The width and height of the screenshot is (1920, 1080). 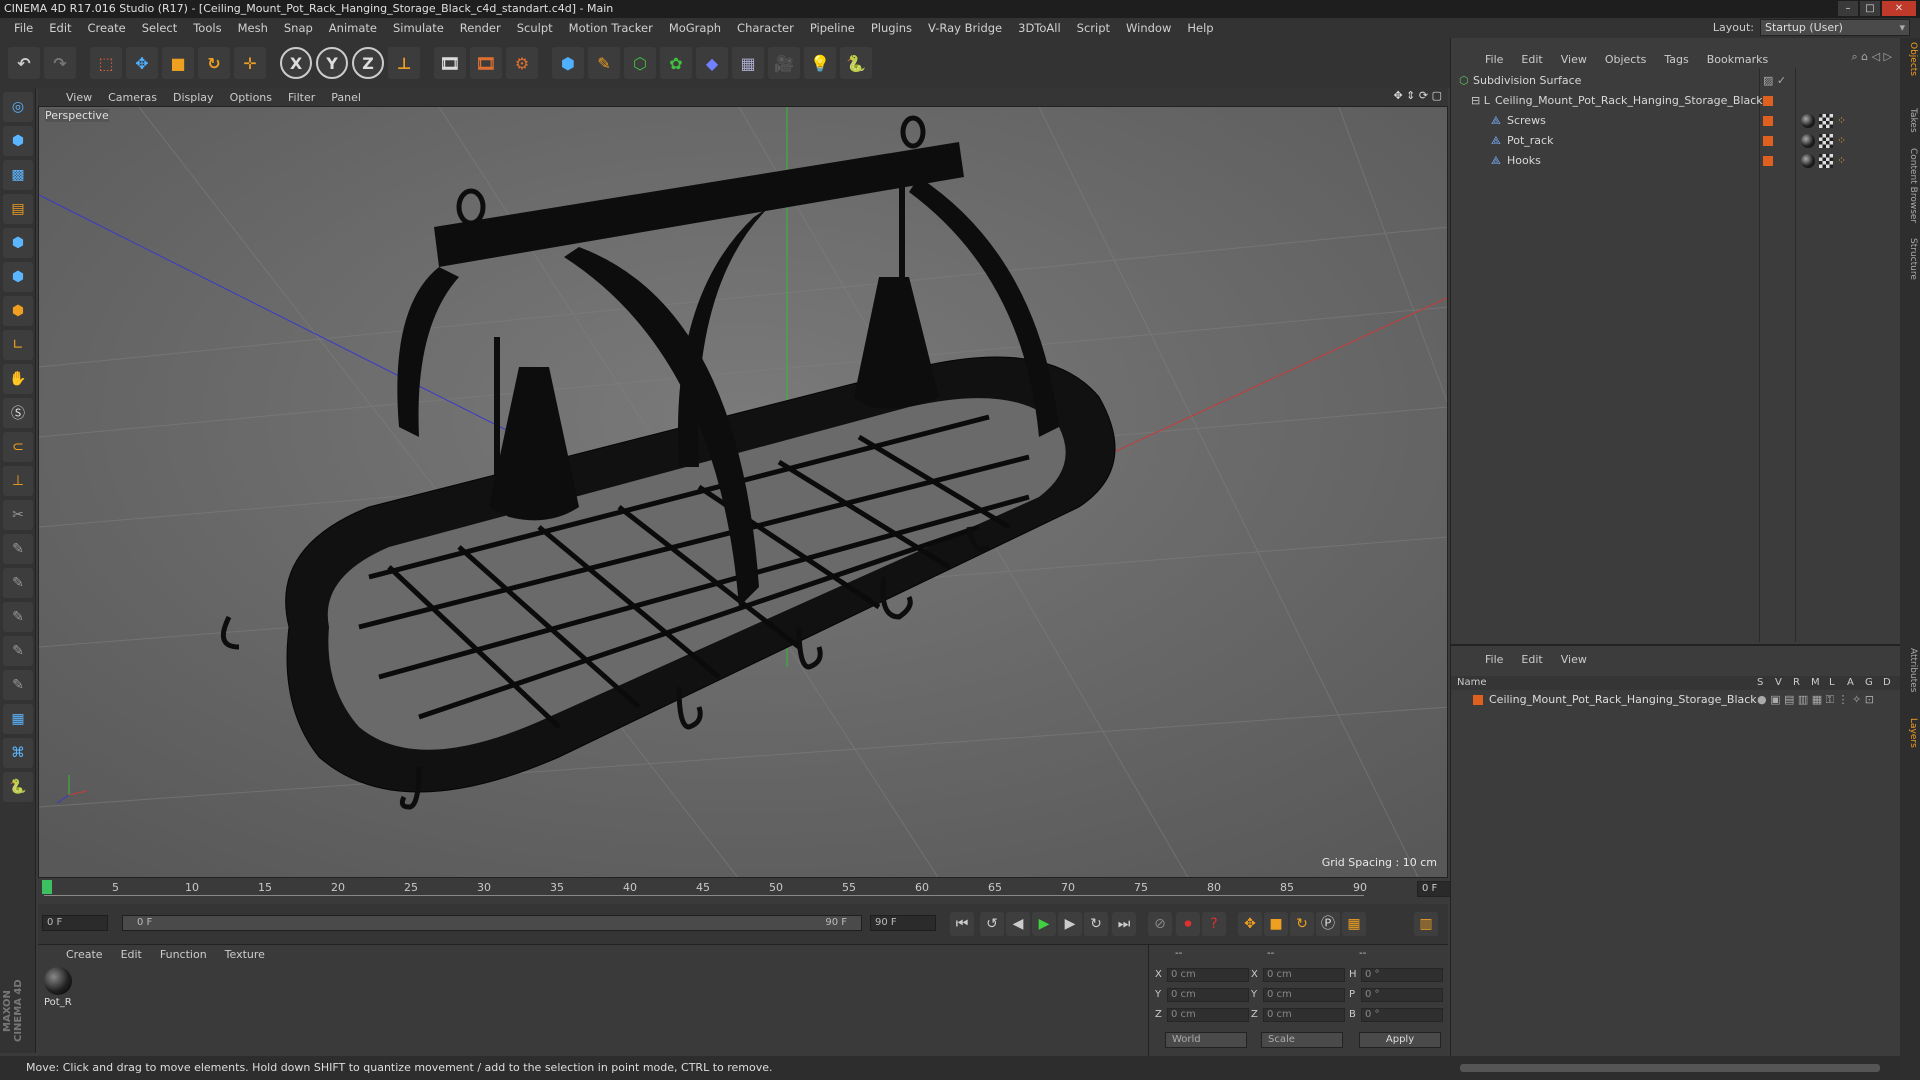 What do you see at coordinates (251, 97) in the screenshot?
I see `viewport-menu-options: Options` at bounding box center [251, 97].